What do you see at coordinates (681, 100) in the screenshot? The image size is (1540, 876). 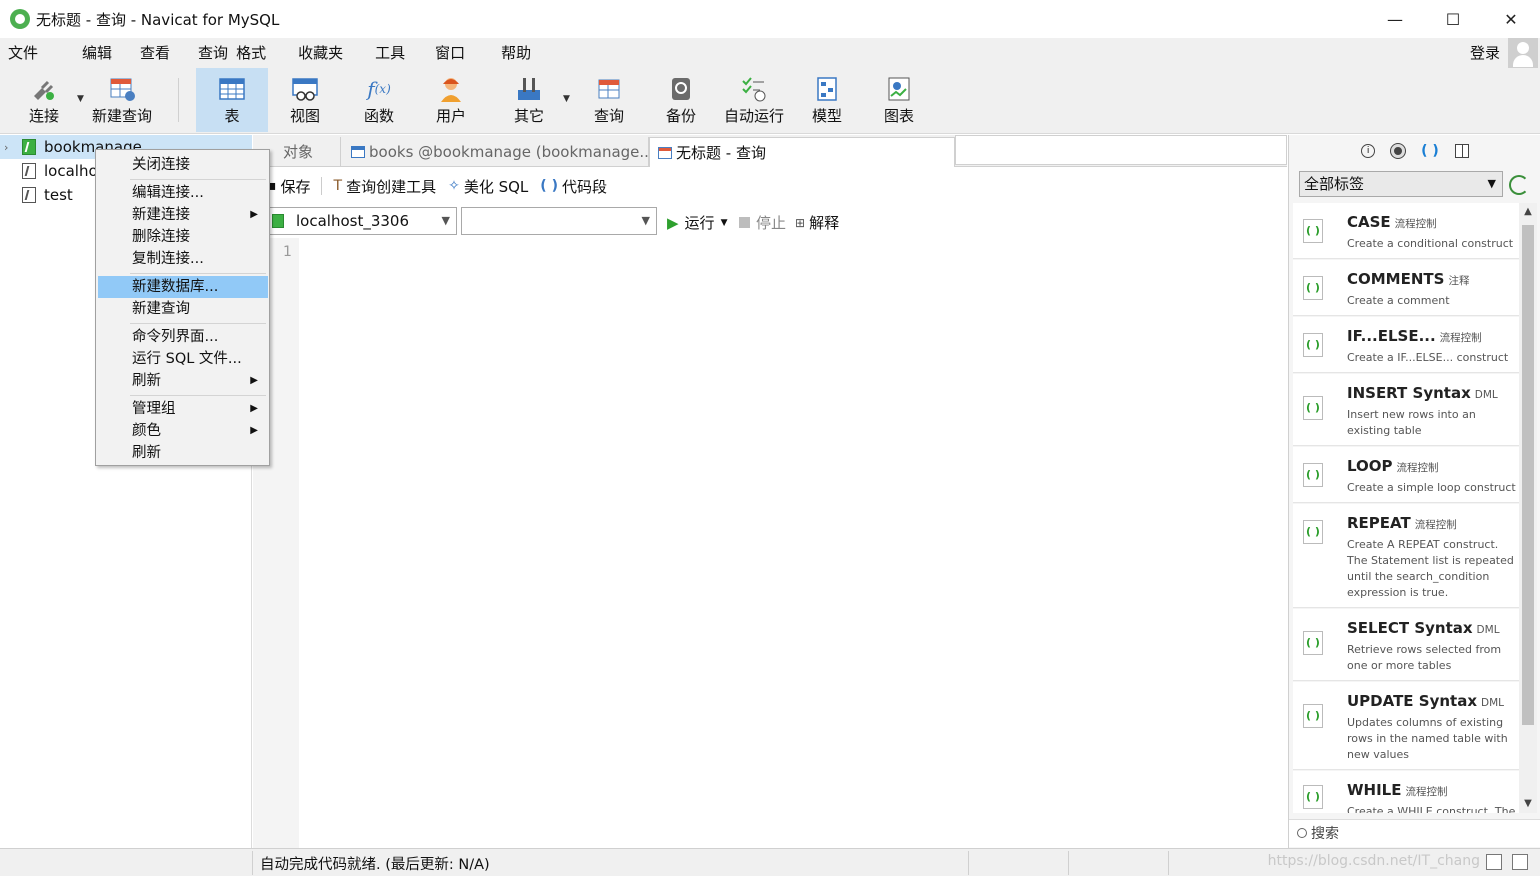 I see `backup-button: 备份` at bounding box center [681, 100].